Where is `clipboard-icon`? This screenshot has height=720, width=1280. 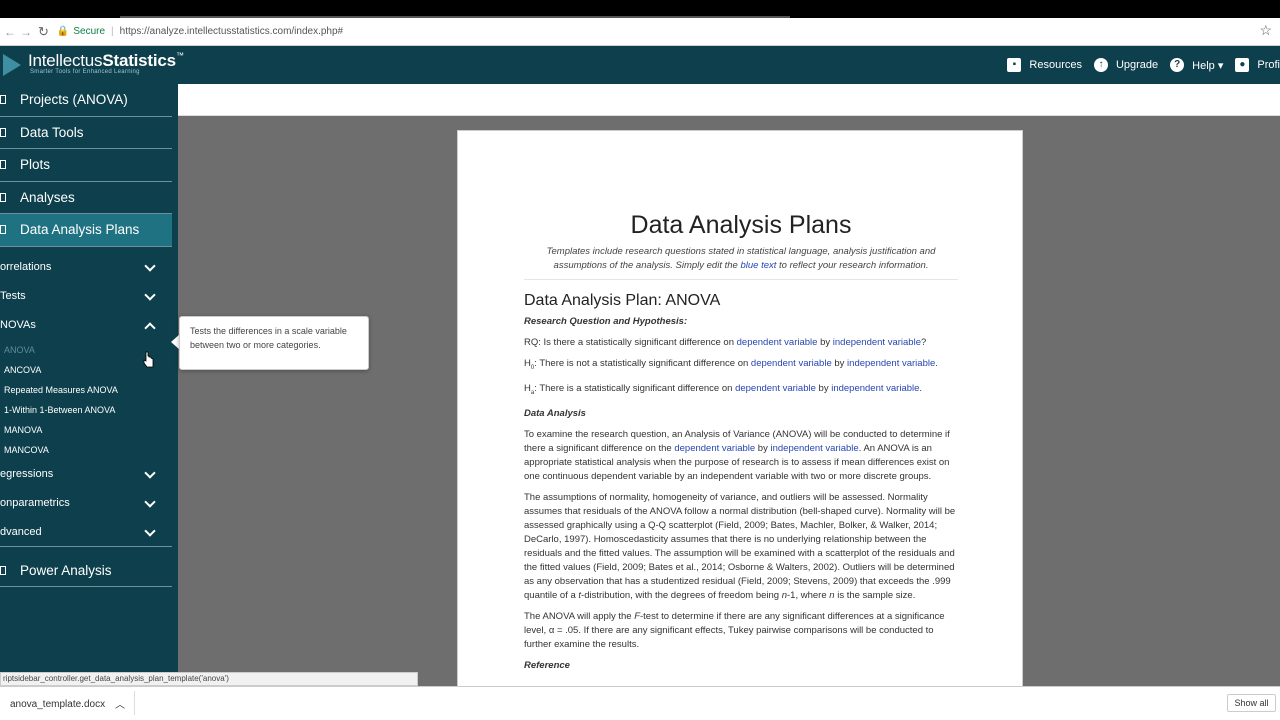 clipboard-icon is located at coordinates (3, 230).